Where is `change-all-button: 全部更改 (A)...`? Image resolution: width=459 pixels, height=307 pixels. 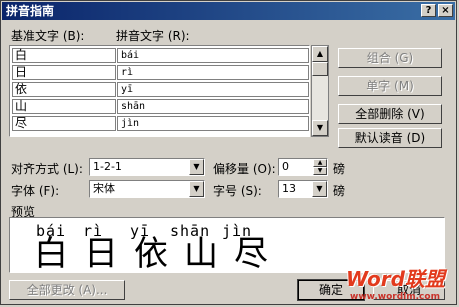 change-all-button: 全部更改 (A)... is located at coordinates (67, 290).